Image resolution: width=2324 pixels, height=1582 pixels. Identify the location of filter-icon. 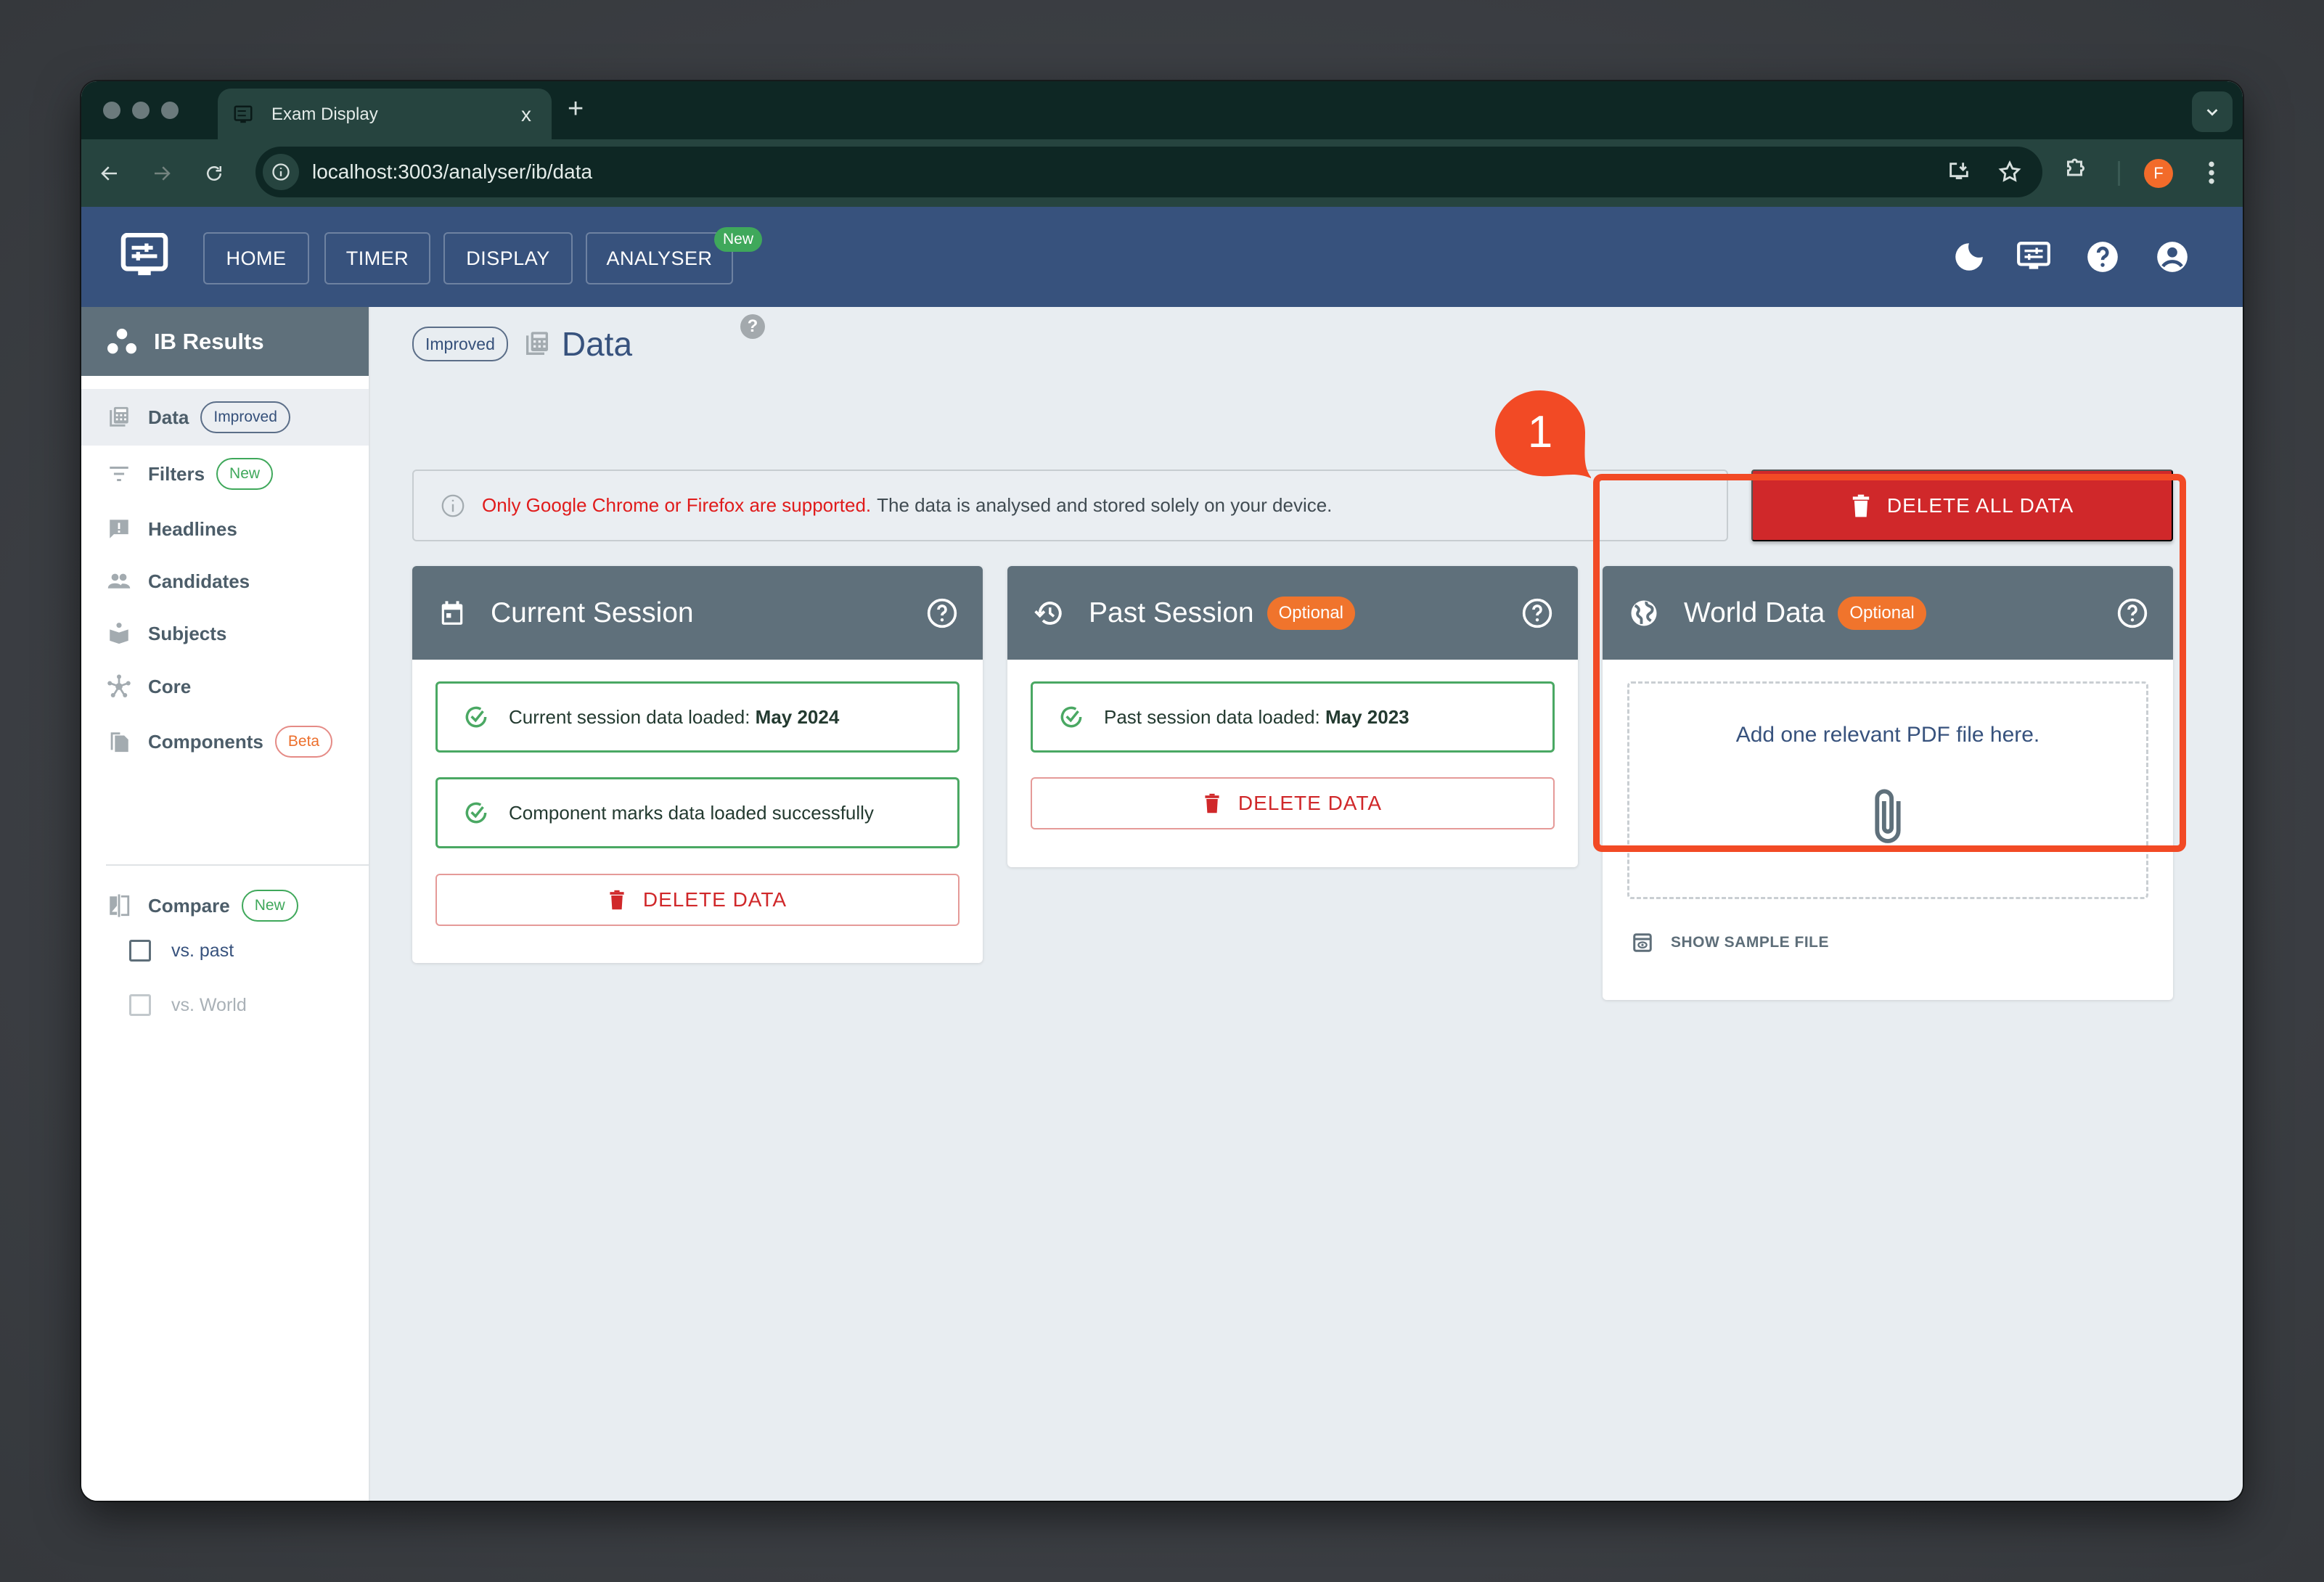
(119, 474).